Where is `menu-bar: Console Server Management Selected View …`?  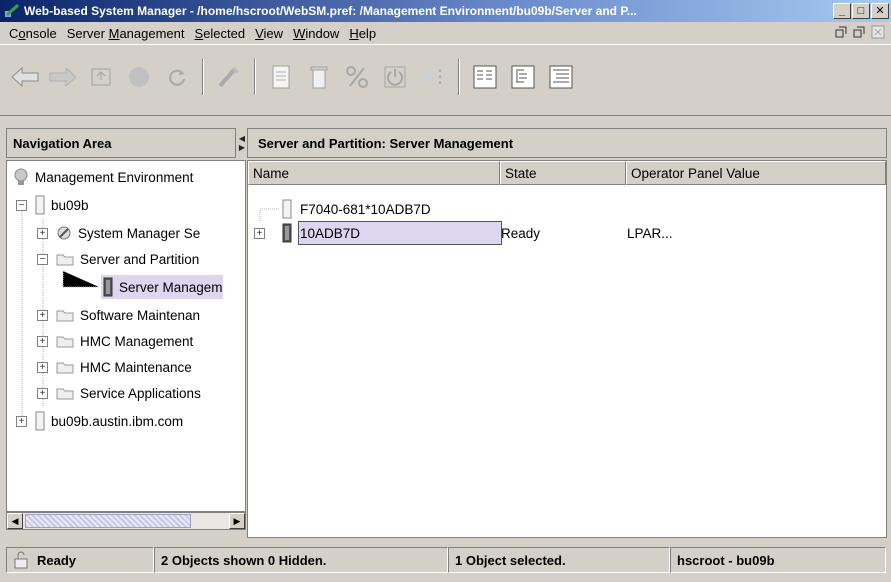 menu-bar: Console Server Management Selected View … is located at coordinates (445, 33).